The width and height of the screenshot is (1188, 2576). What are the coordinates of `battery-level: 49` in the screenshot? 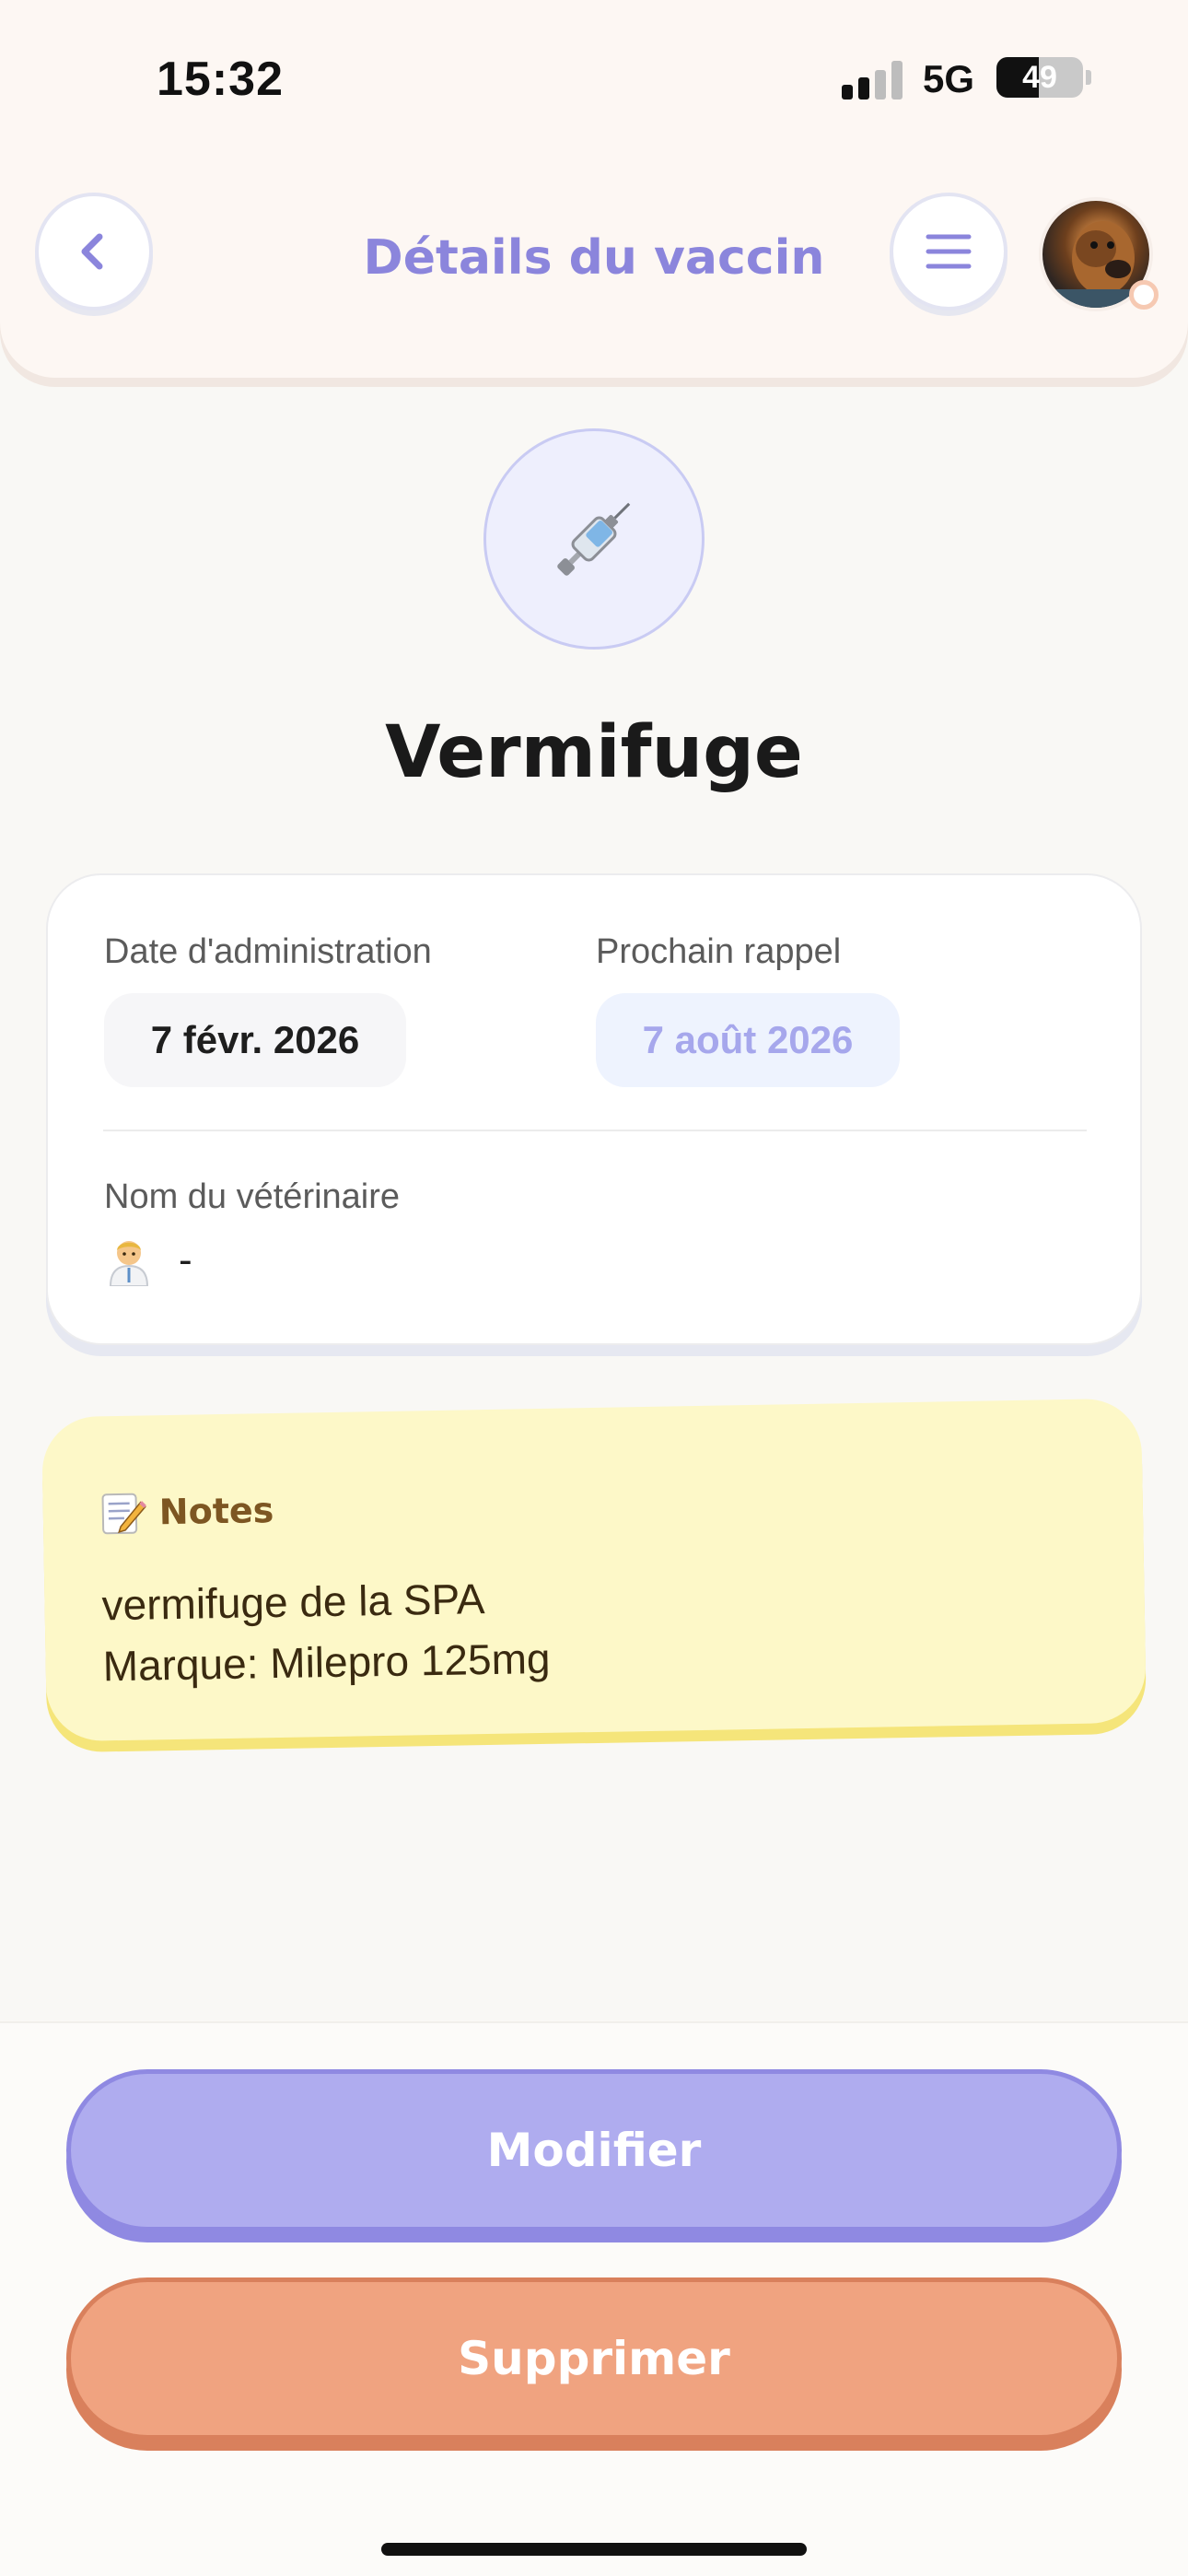 It's located at (1039, 77).